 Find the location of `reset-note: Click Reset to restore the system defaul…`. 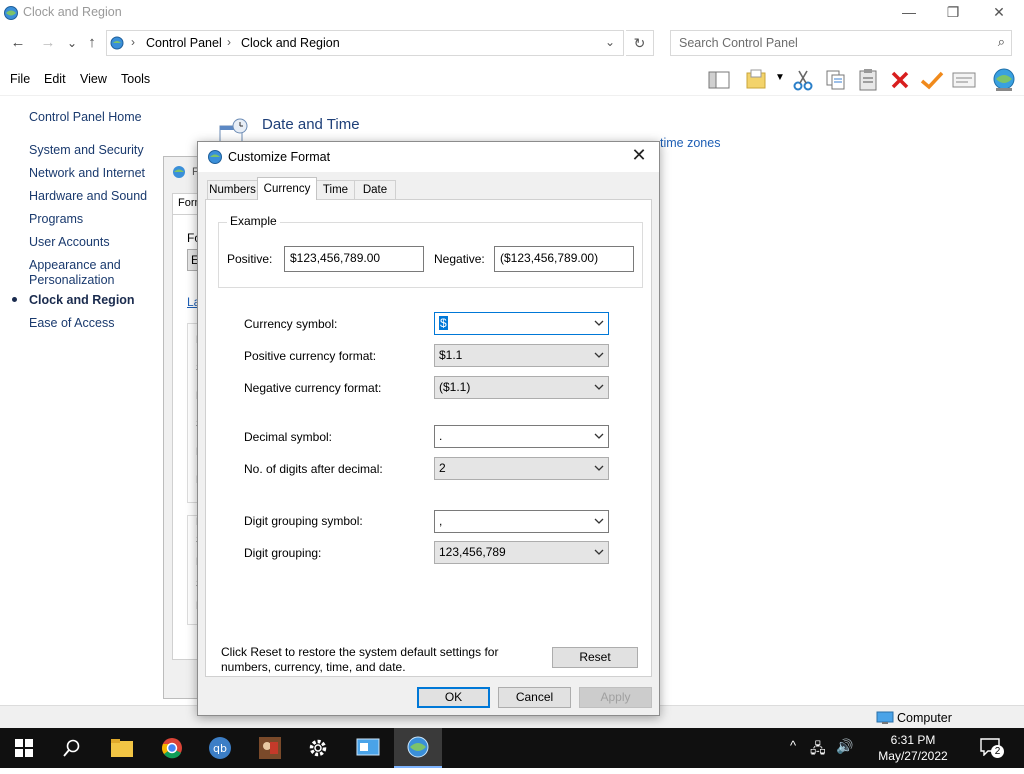

reset-note: Click Reset to restore the system defaul… is located at coordinates (360, 659).